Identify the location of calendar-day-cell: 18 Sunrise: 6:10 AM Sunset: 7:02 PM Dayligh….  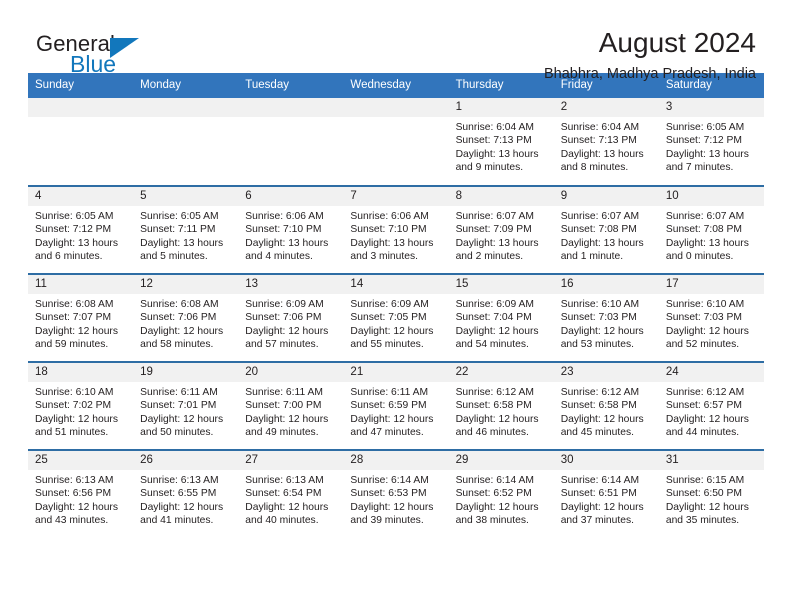
(81, 405).